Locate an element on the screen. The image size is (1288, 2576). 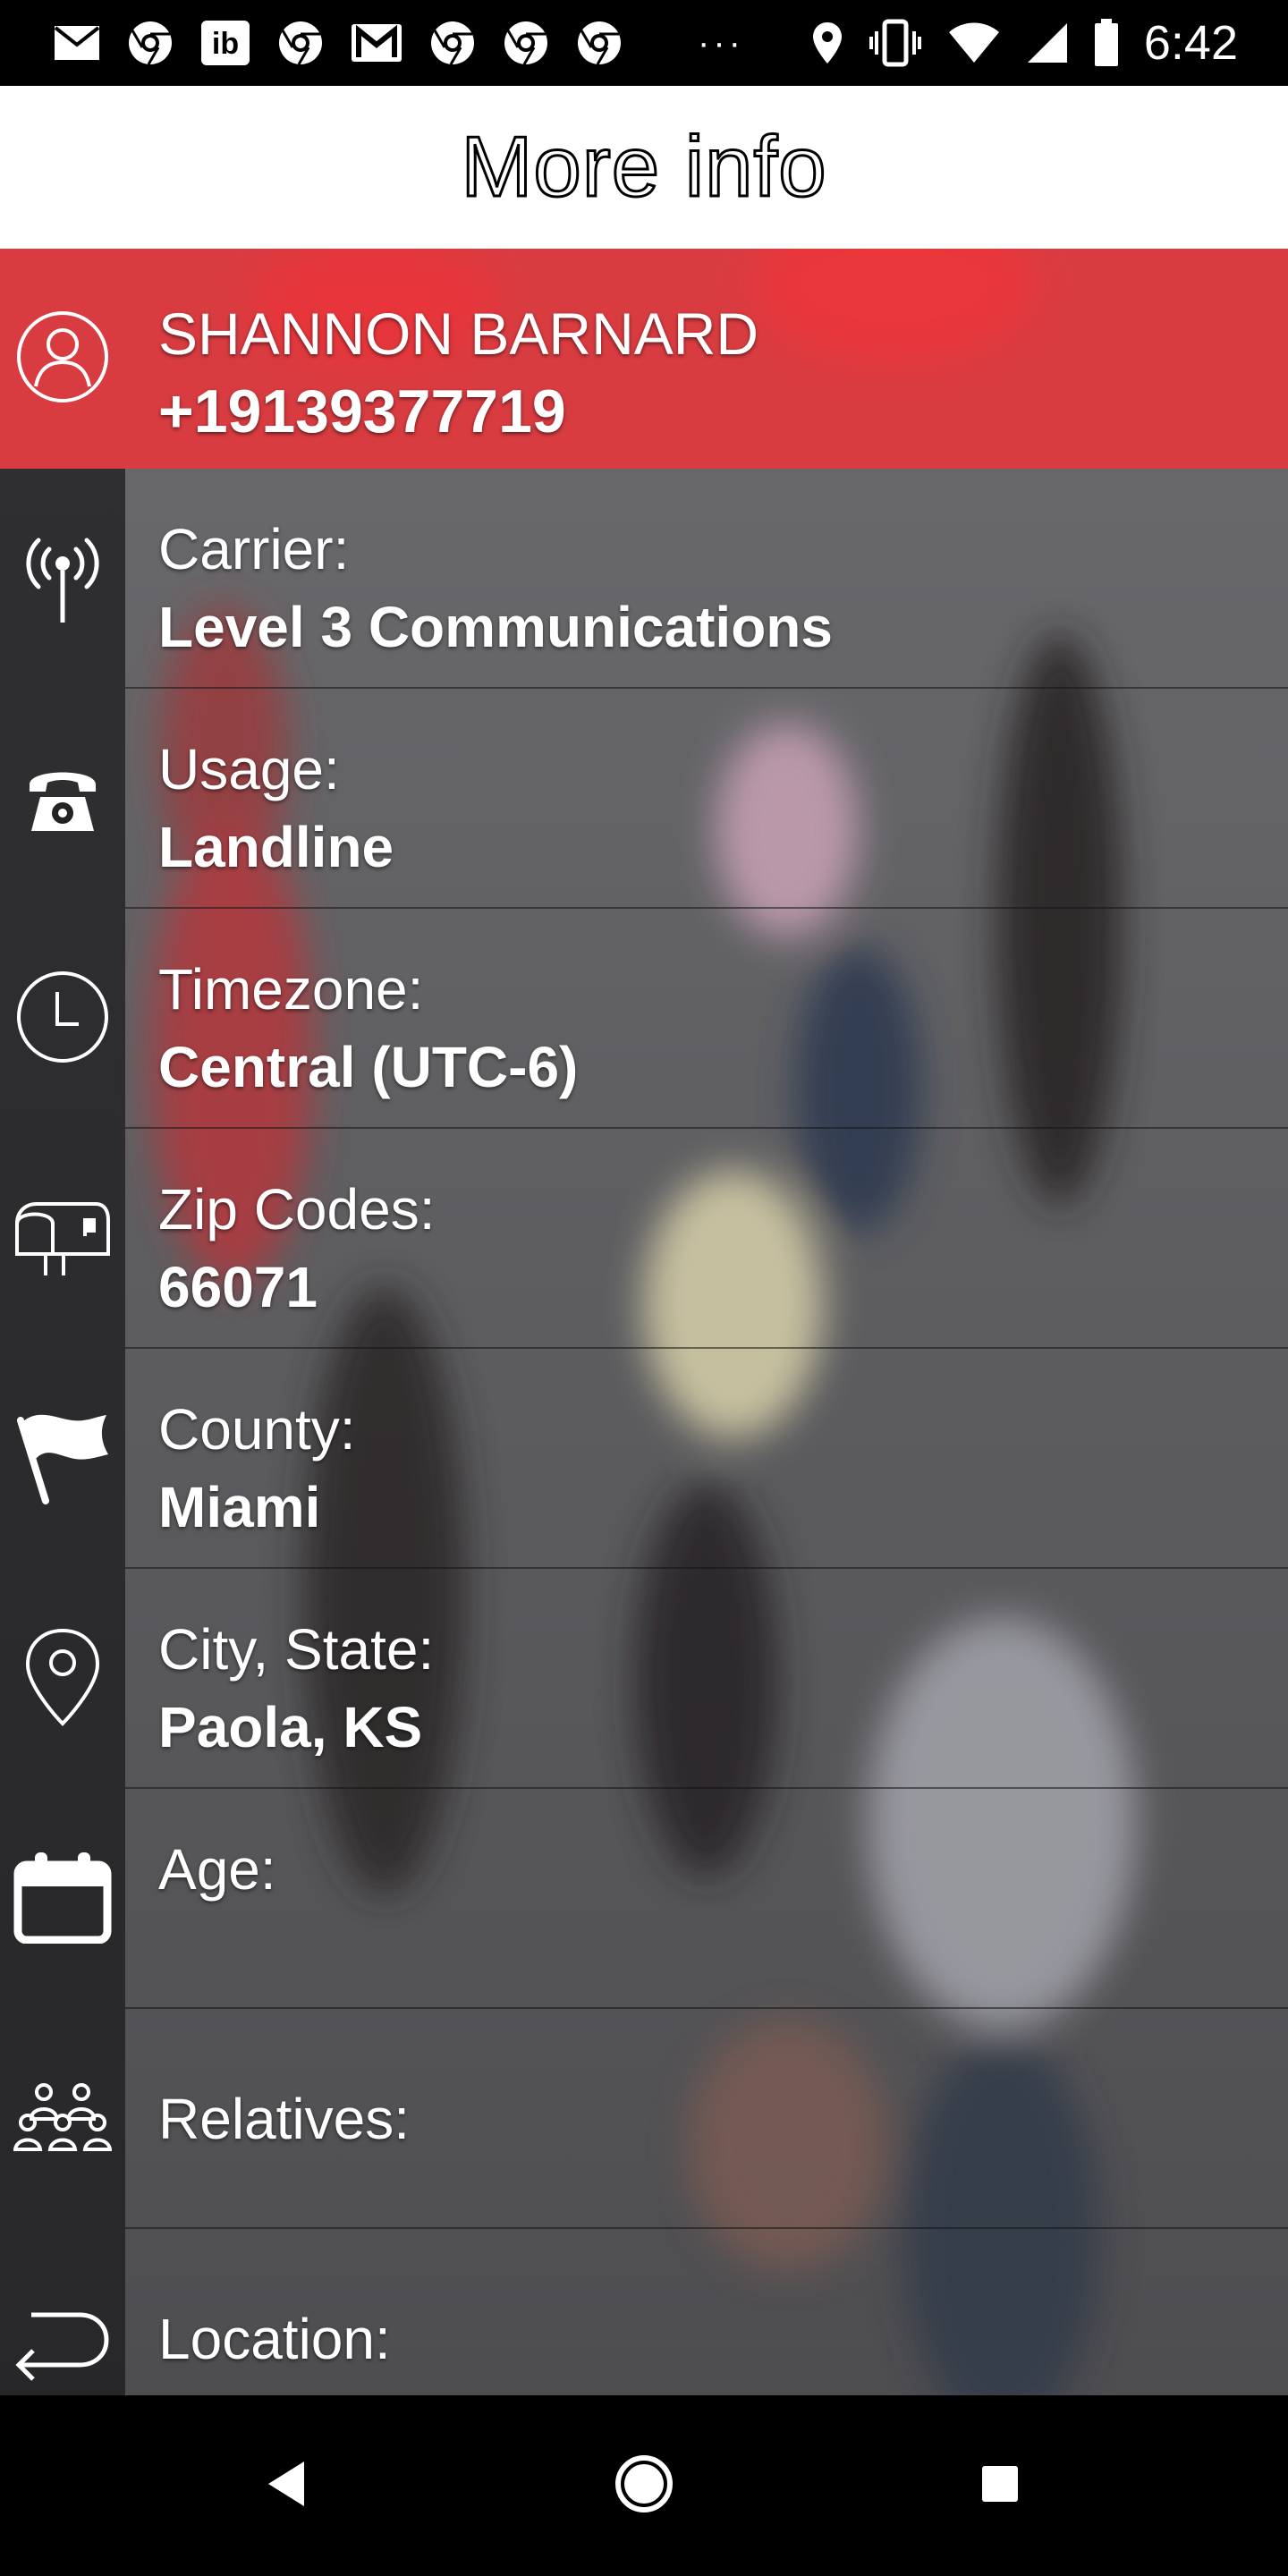
home-button is located at coordinates (644, 2485).